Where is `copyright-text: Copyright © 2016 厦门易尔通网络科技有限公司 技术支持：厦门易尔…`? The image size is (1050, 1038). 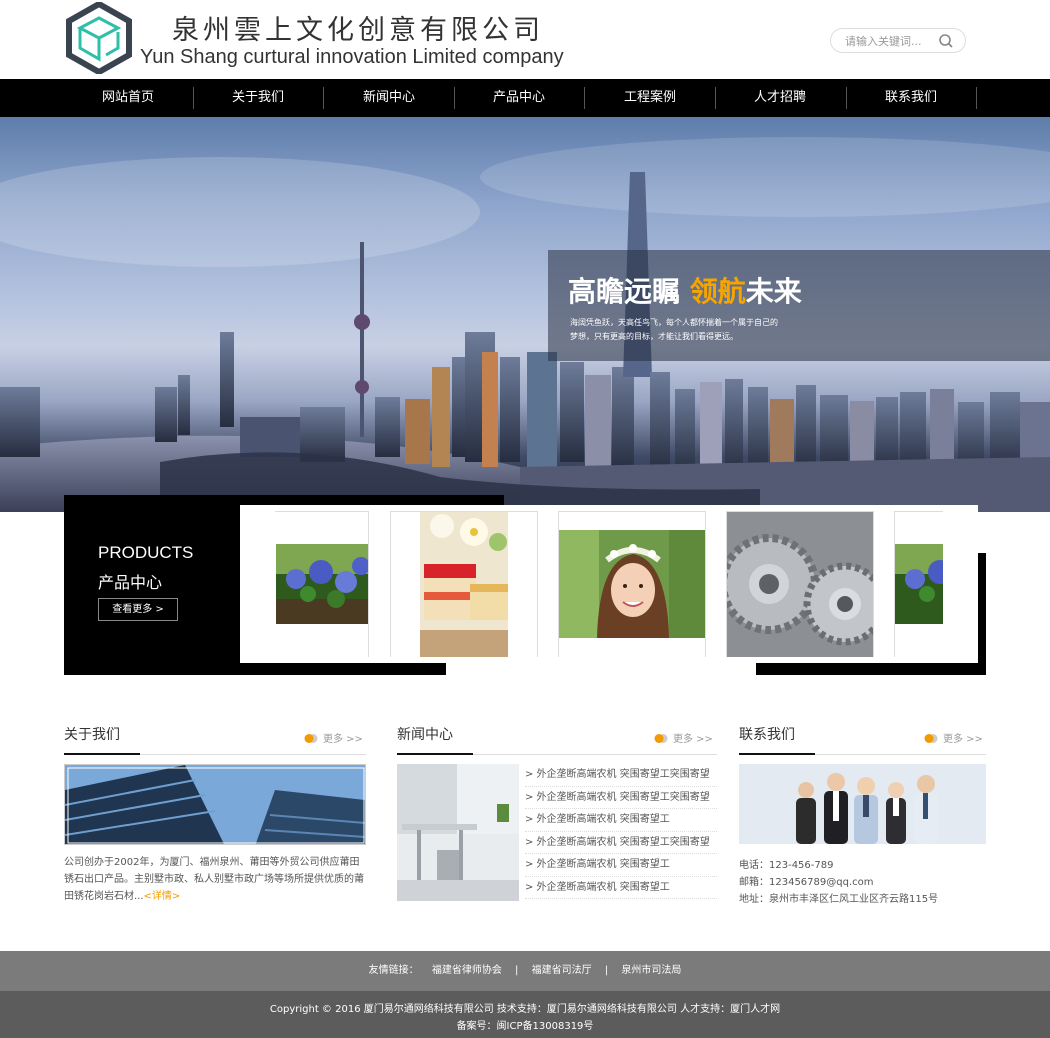 copyright-text: Copyright © 2016 厦门易尔通网络科技有限公司 技术支持：厦门易尔… is located at coordinates (525, 1009).